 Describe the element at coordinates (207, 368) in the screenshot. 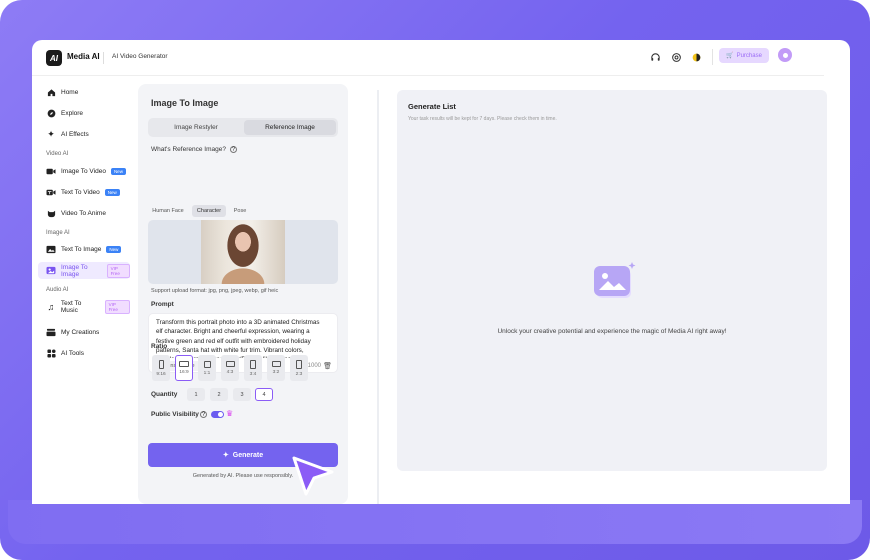

I see `ratio-1-1: 1:1` at that location.